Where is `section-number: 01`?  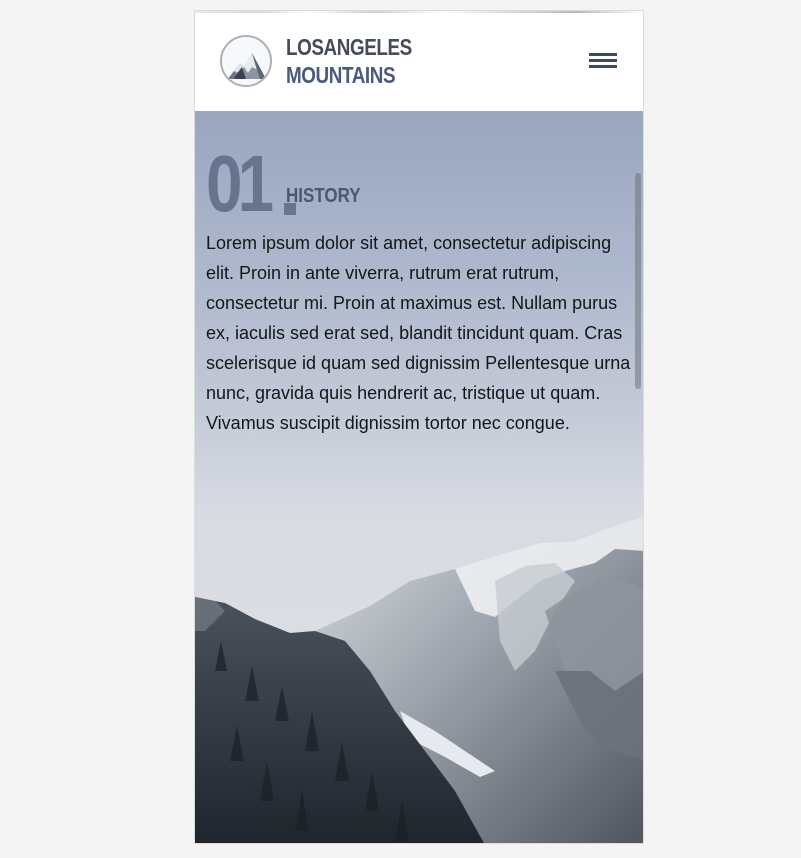 section-number: 01 is located at coordinates (240, 183).